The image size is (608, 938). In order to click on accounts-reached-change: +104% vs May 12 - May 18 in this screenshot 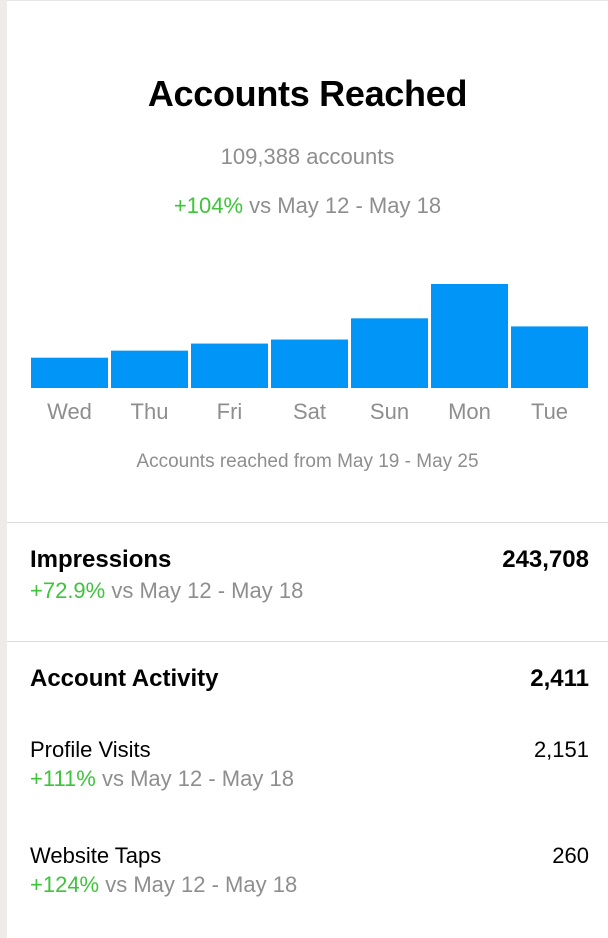, I will do `click(307, 206)`.